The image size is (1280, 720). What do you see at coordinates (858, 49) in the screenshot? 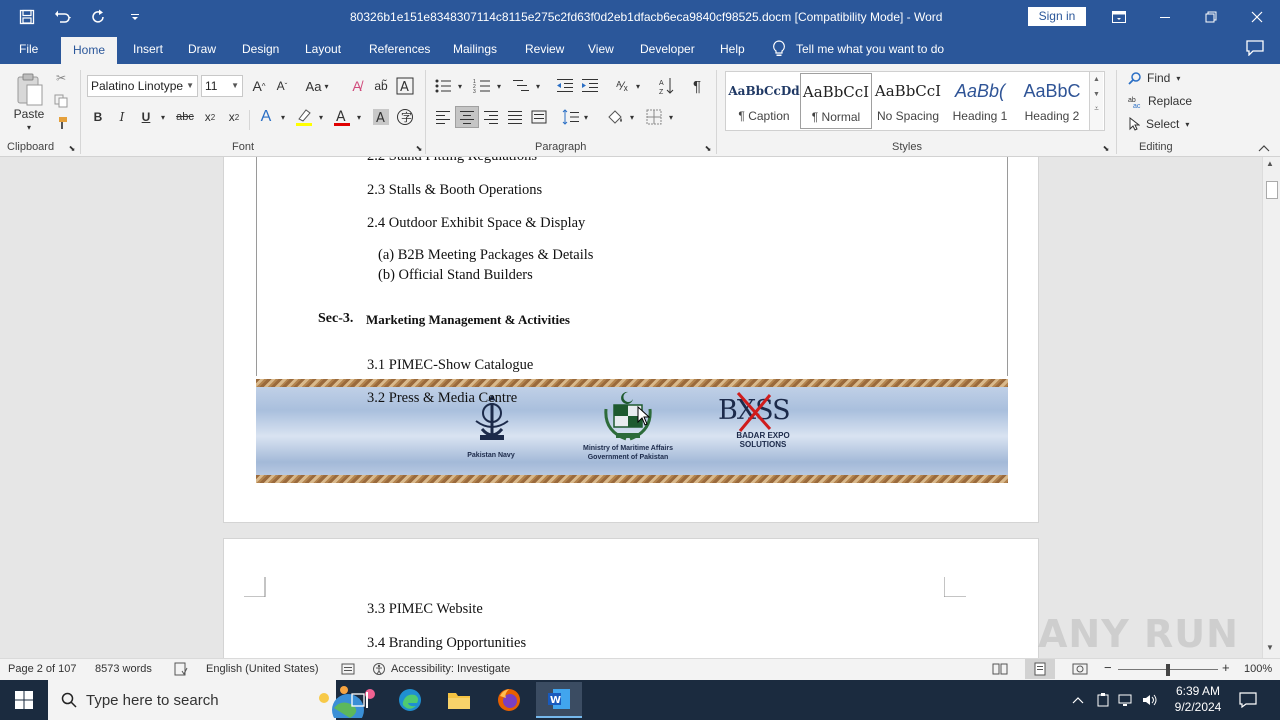
I see `tell-me-box: Tell me what you want to do` at bounding box center [858, 49].